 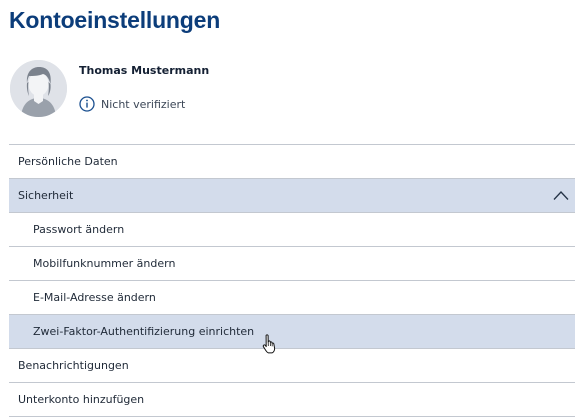 I want to click on user-avatar-placeholder-icon, so click(x=38, y=88).